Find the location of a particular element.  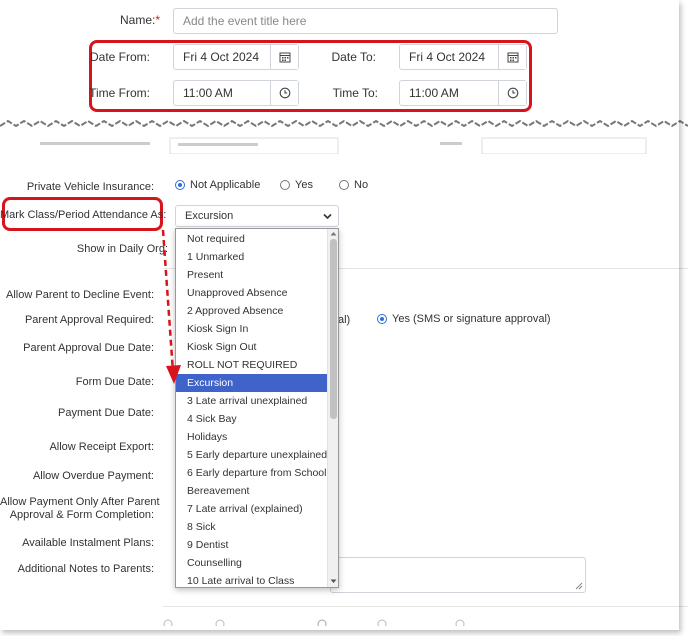

name-input: Add the event title here is located at coordinates (365, 21).